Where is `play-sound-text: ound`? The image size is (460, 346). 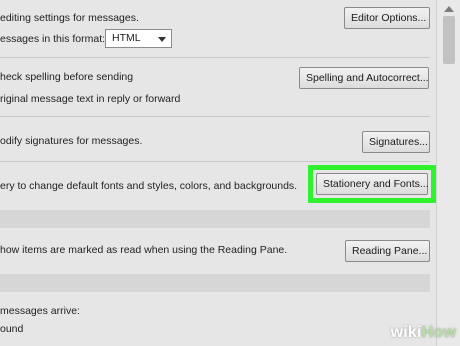 play-sound-text: ound is located at coordinates (12, 329).